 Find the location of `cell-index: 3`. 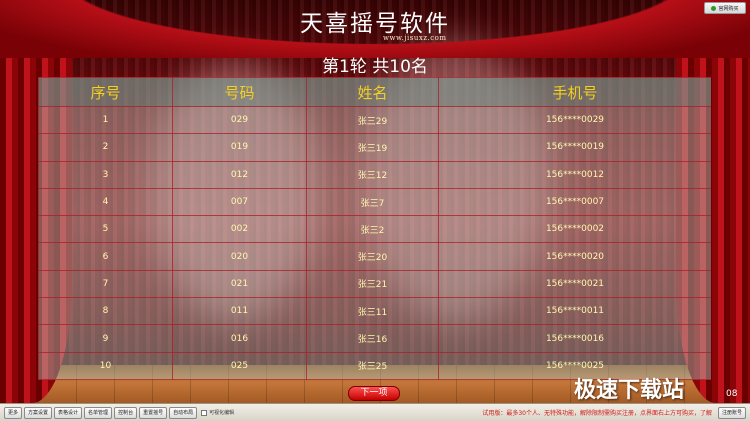

cell-index: 3 is located at coordinates (105, 174).